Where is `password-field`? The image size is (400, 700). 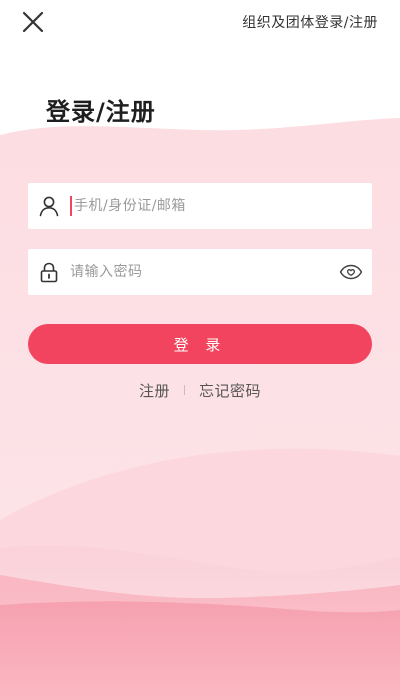 password-field is located at coordinates (200, 272).